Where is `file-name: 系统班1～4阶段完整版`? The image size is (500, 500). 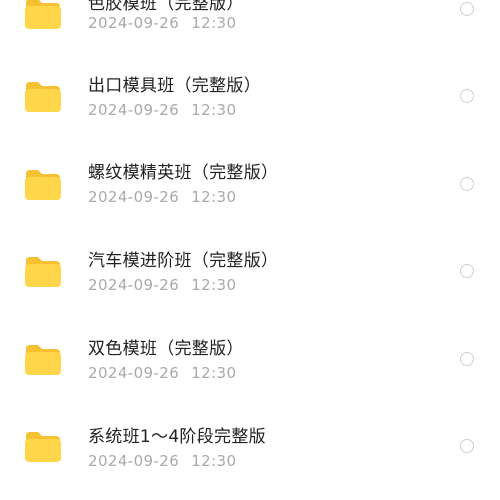 file-name: 系统班1～4阶段完整版 is located at coordinates (177, 437).